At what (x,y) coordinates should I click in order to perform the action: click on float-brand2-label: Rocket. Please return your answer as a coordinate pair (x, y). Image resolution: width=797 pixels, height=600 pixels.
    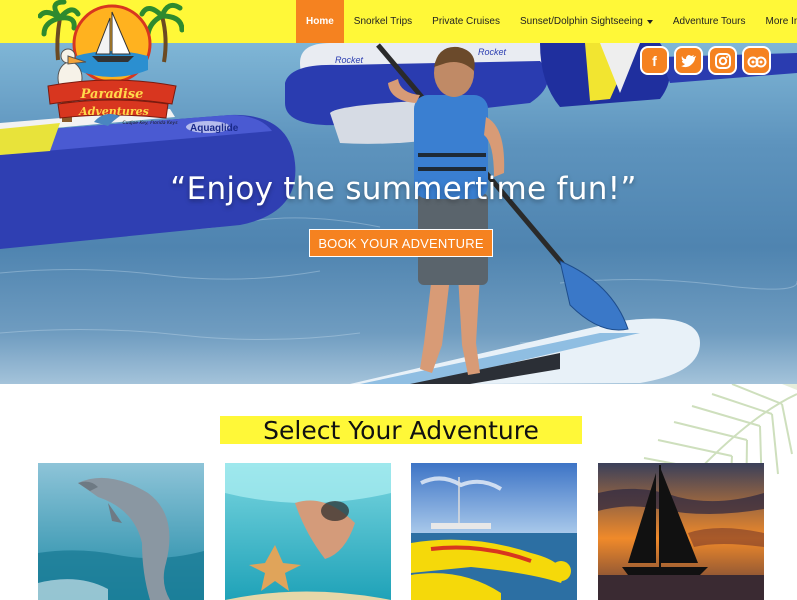
    Looking at the image, I should click on (349, 60).